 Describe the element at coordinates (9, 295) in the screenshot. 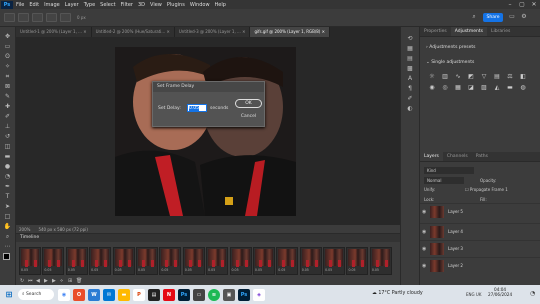

I see `windows-start-icon: ⊞` at that location.